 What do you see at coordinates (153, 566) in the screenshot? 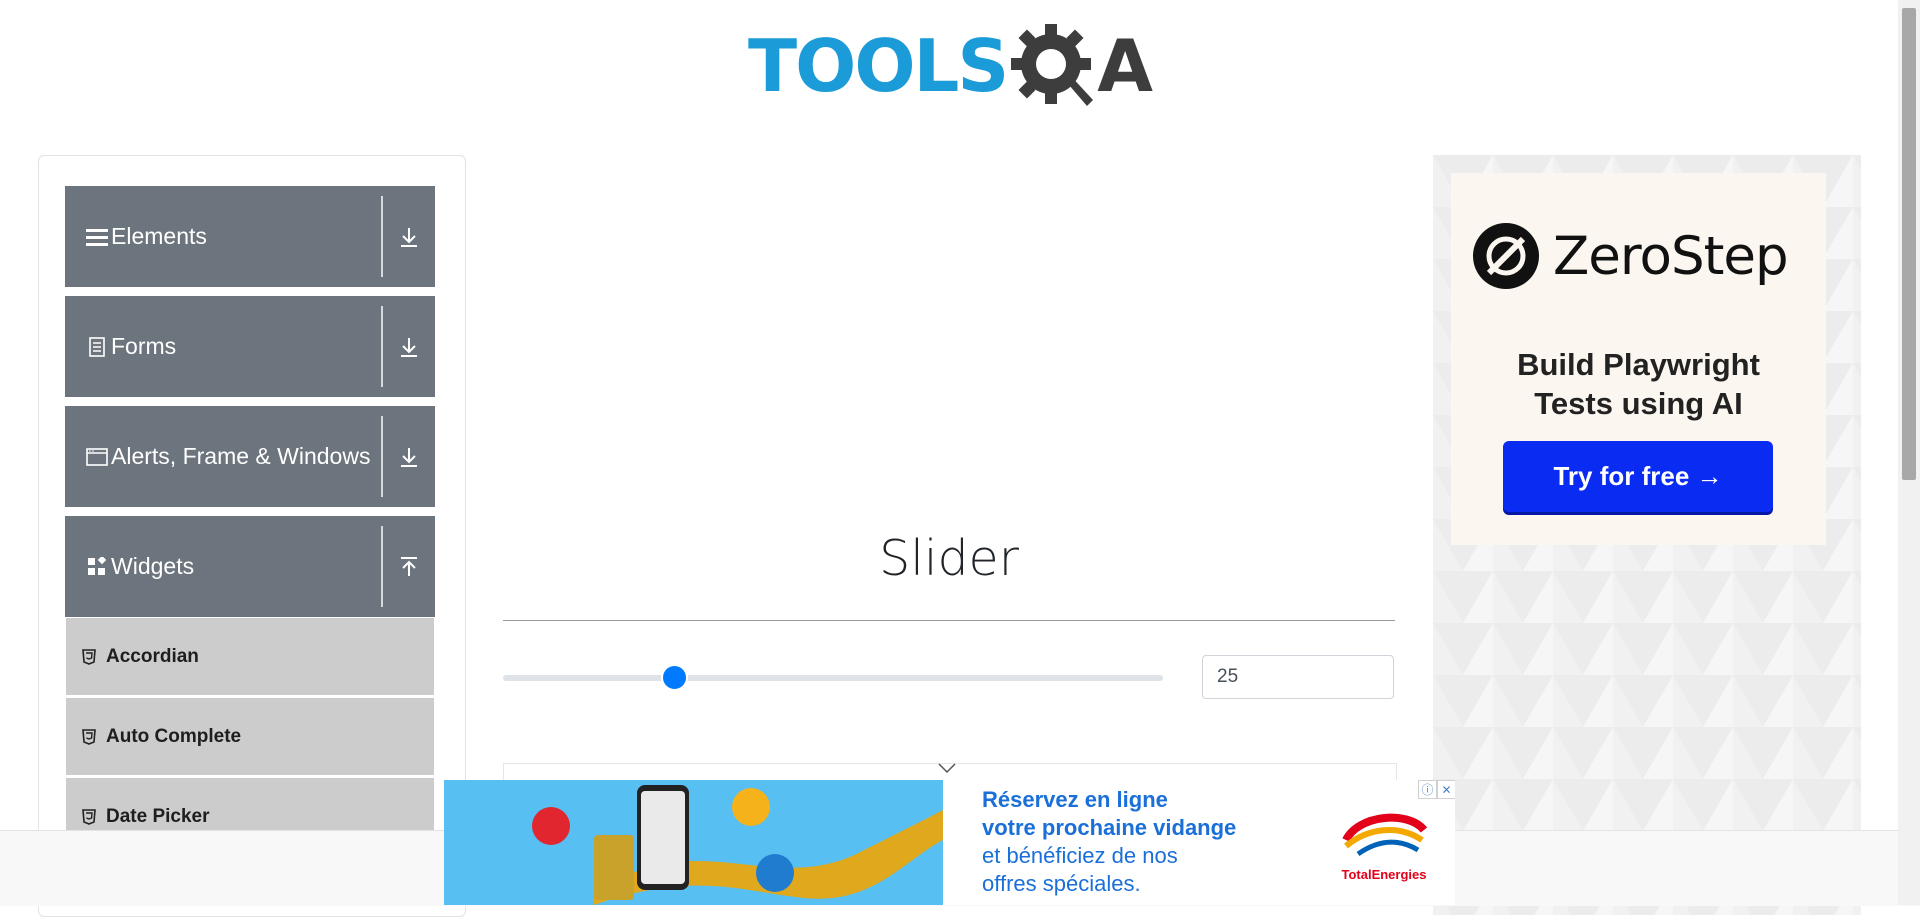
I see `sidebar-group-label: Widgets` at bounding box center [153, 566].